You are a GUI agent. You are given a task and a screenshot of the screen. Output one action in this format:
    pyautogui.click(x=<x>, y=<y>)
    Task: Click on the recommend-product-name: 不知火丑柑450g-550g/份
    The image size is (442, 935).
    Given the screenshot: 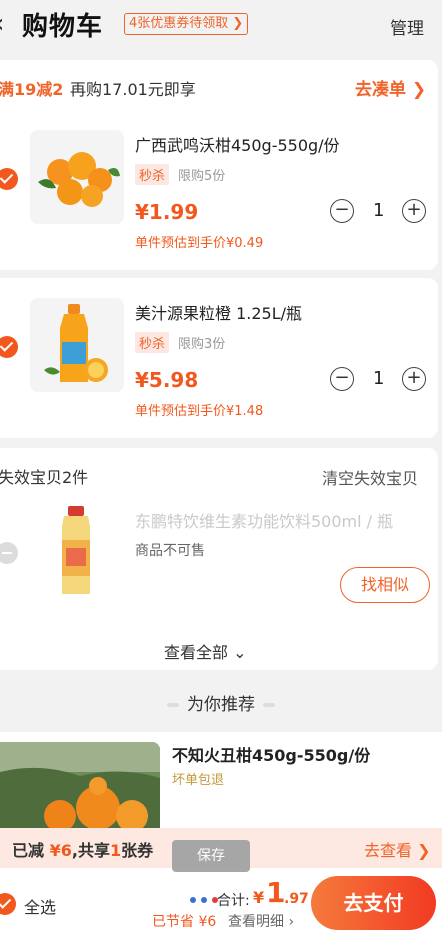 What is the action you would take?
    pyautogui.click(x=271, y=754)
    